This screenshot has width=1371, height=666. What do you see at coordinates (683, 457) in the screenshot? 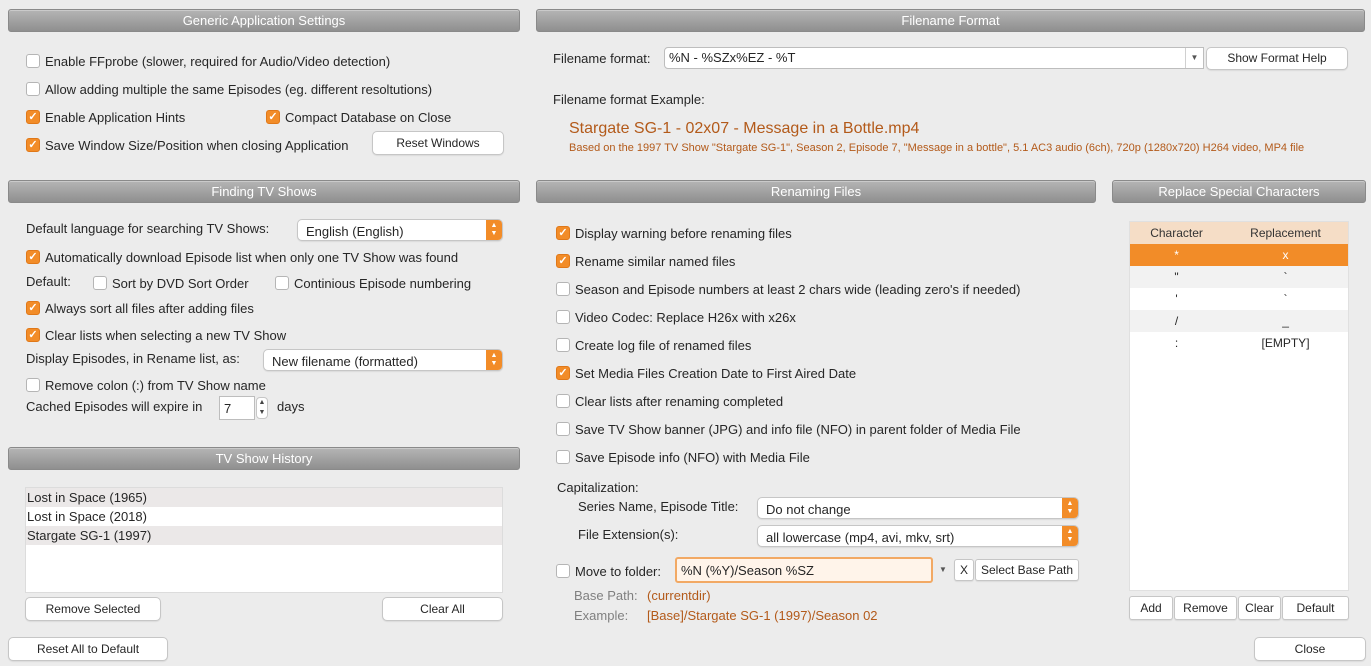
I see `rename-option-checkbox: Save Episode info (NFO) with Media File` at bounding box center [683, 457].